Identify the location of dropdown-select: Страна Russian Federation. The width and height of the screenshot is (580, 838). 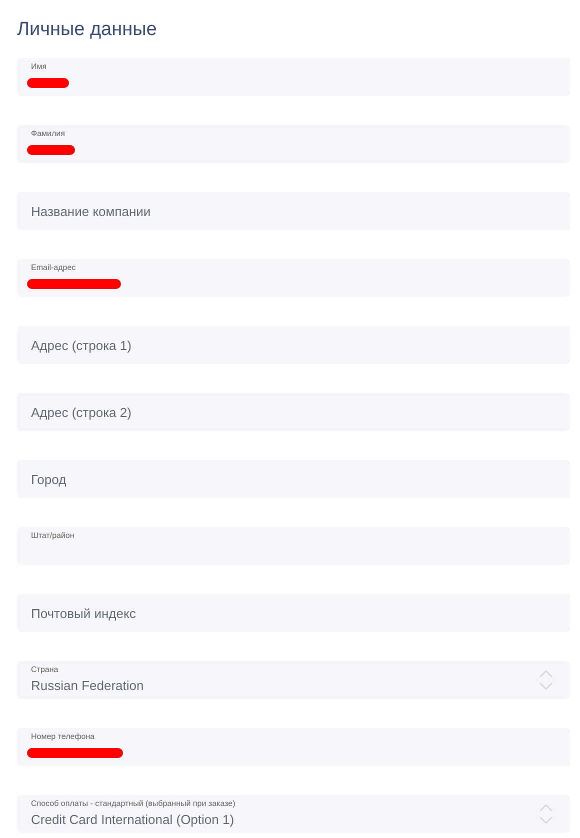
(293, 680).